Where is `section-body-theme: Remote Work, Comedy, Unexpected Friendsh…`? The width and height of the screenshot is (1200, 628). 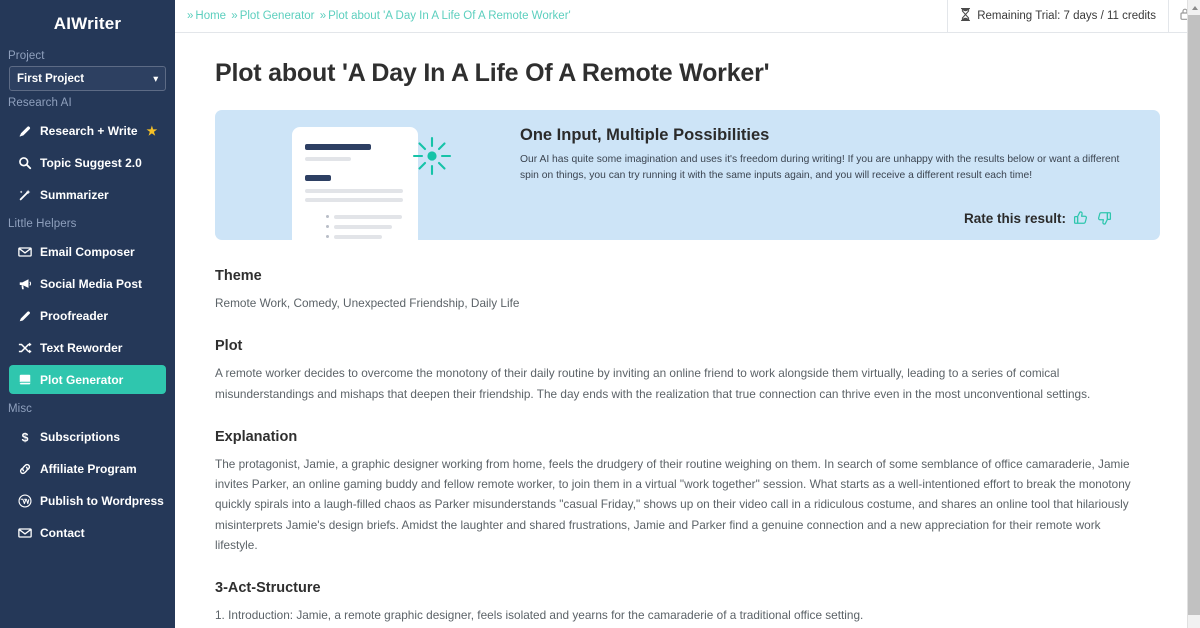
section-body-theme: Remote Work, Comedy, Unexpected Friendsh… is located at coordinates (367, 303).